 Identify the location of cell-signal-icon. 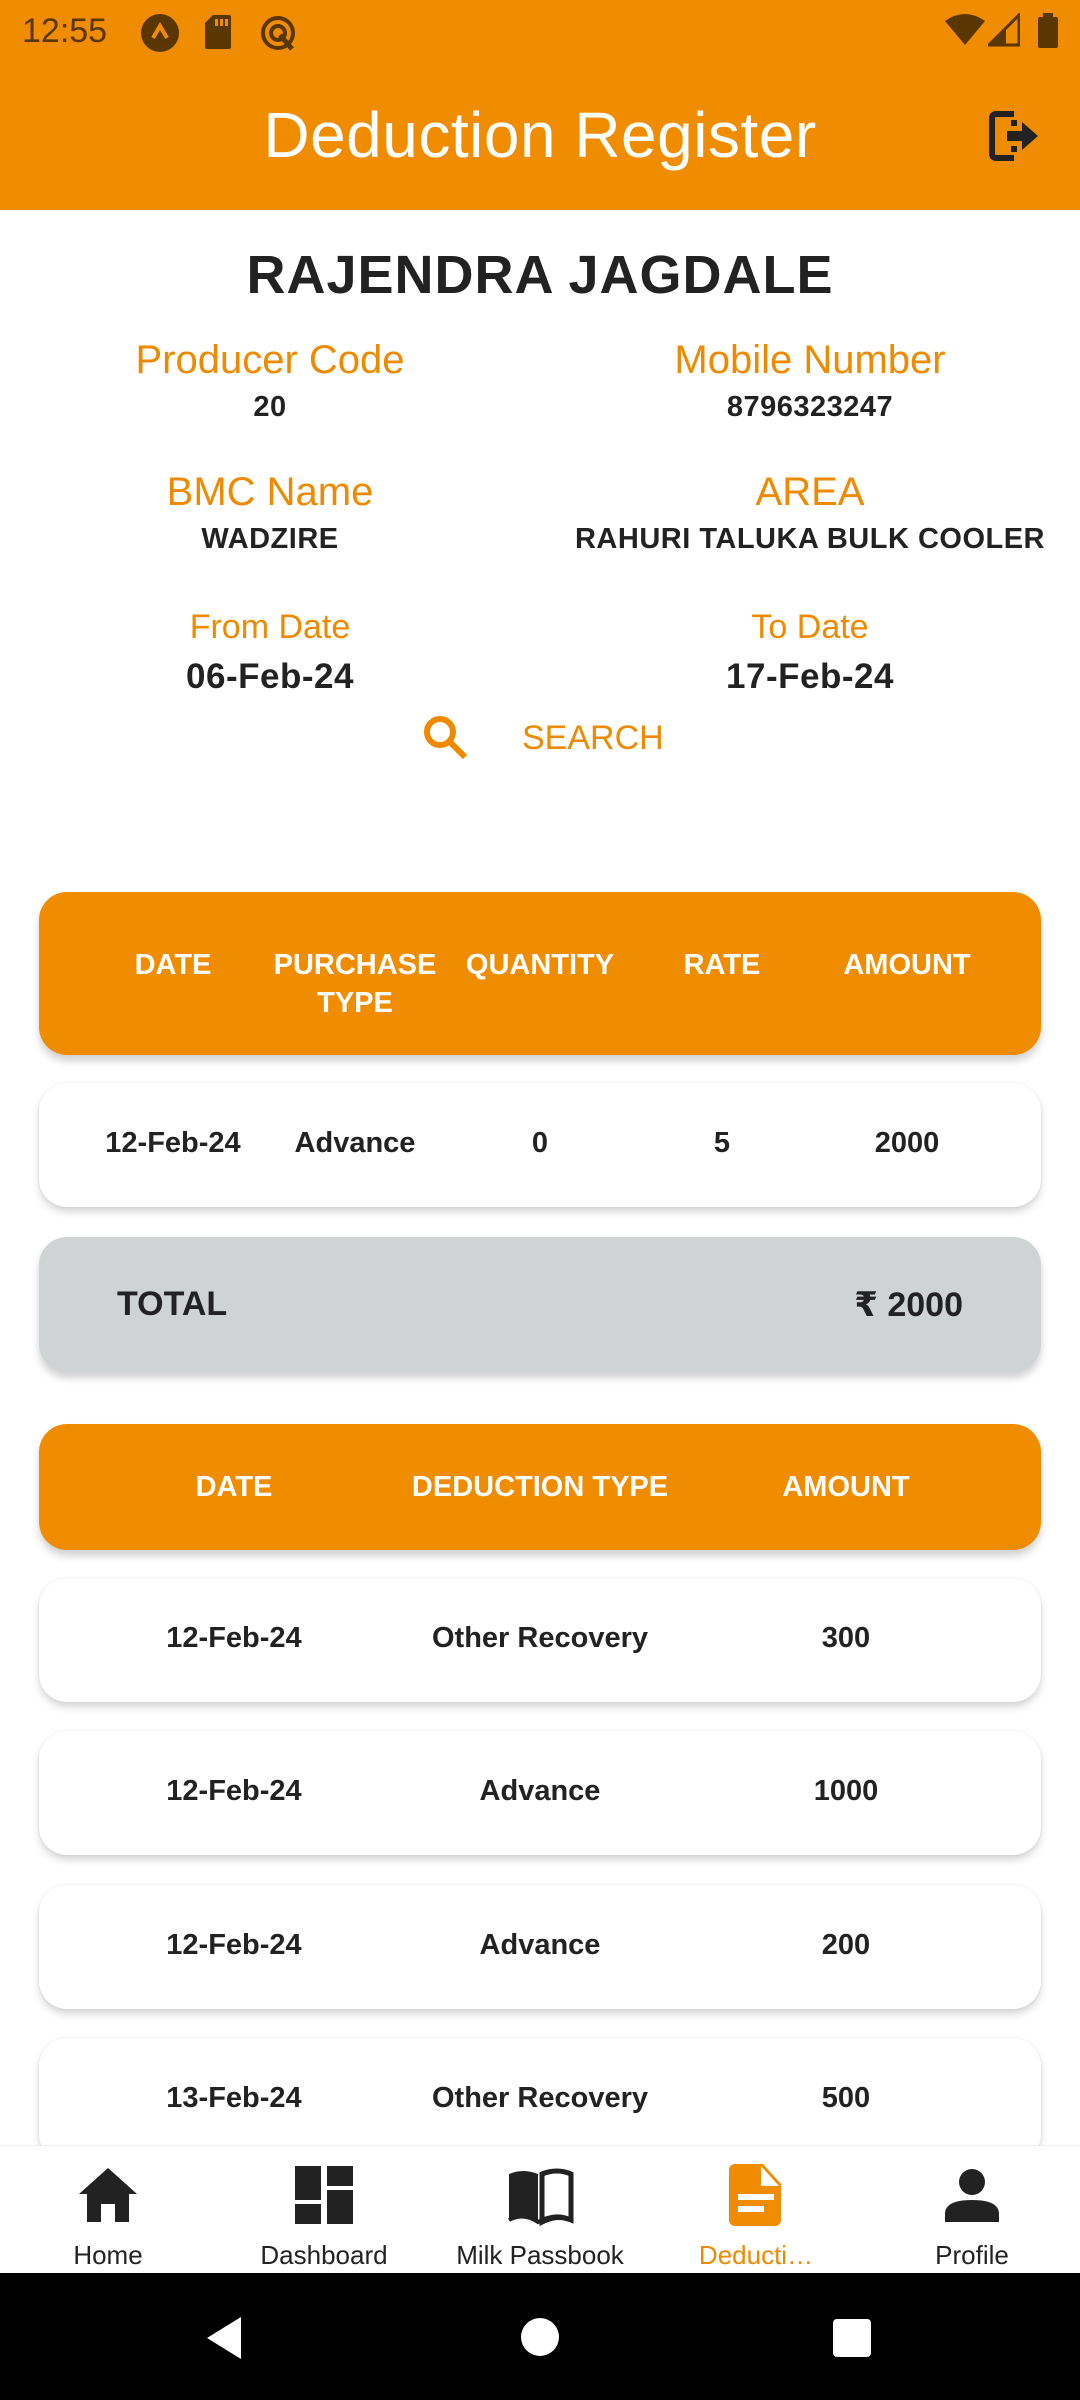
(1004, 30).